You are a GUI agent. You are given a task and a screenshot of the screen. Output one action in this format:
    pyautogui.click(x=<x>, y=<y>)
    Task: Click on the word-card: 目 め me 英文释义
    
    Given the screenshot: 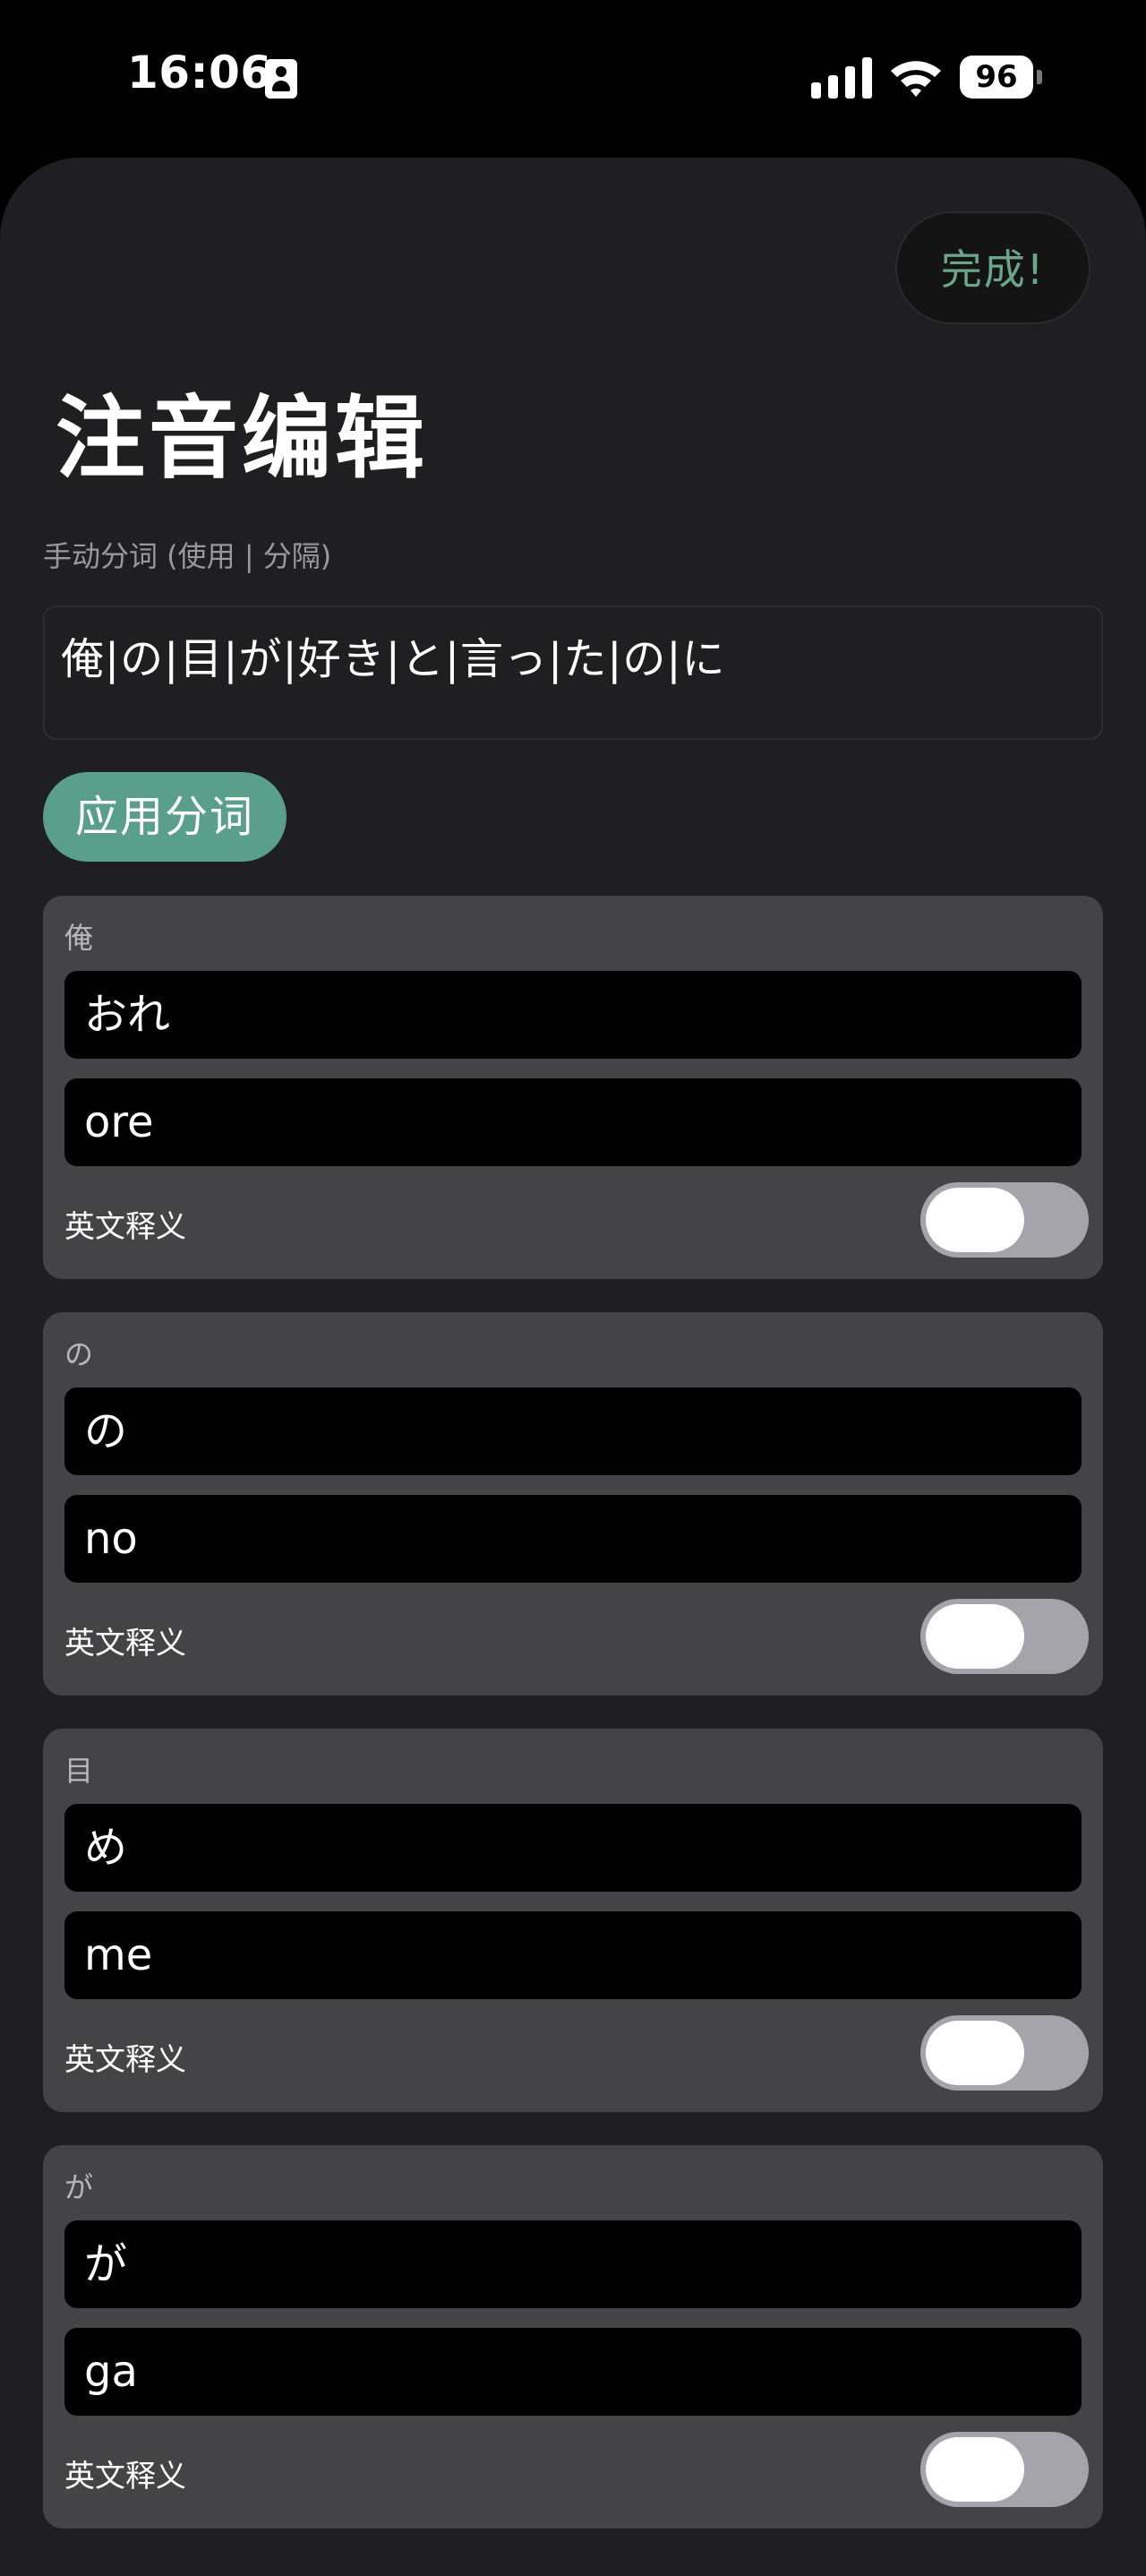 What is the action you would take?
    pyautogui.click(x=573, y=1920)
    